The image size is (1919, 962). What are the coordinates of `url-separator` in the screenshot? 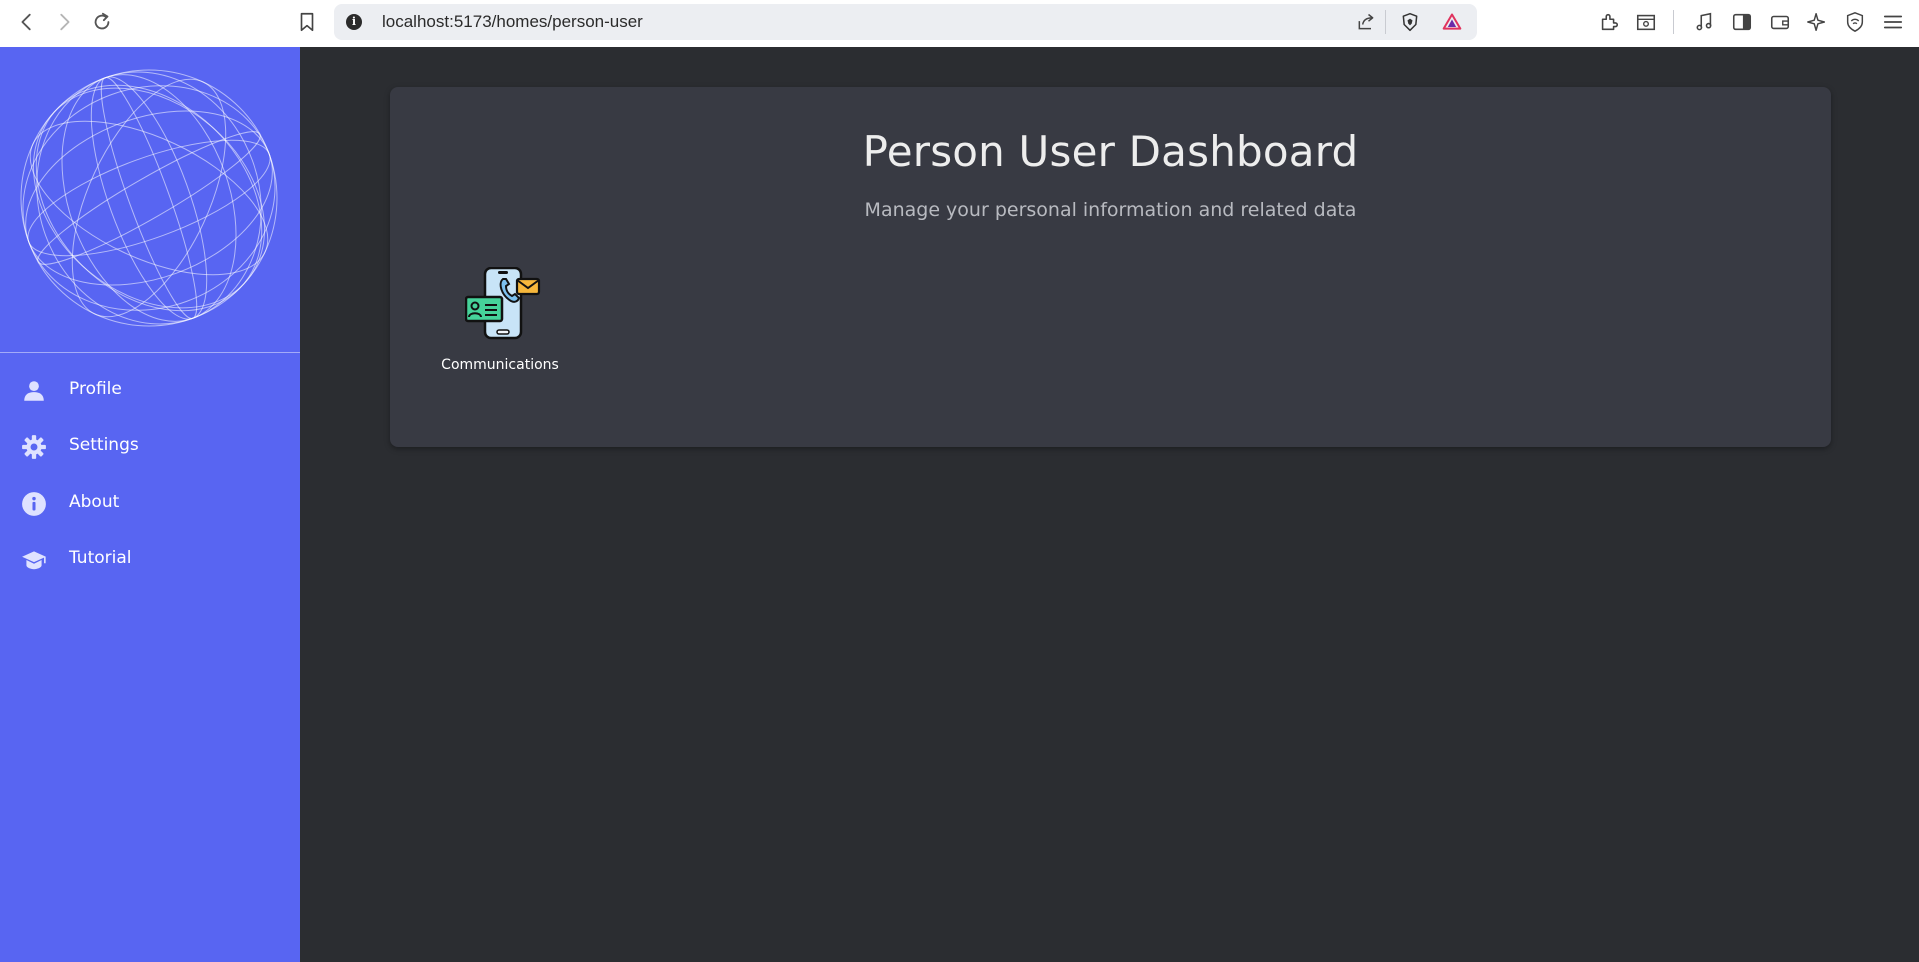 It's located at (1385, 22).